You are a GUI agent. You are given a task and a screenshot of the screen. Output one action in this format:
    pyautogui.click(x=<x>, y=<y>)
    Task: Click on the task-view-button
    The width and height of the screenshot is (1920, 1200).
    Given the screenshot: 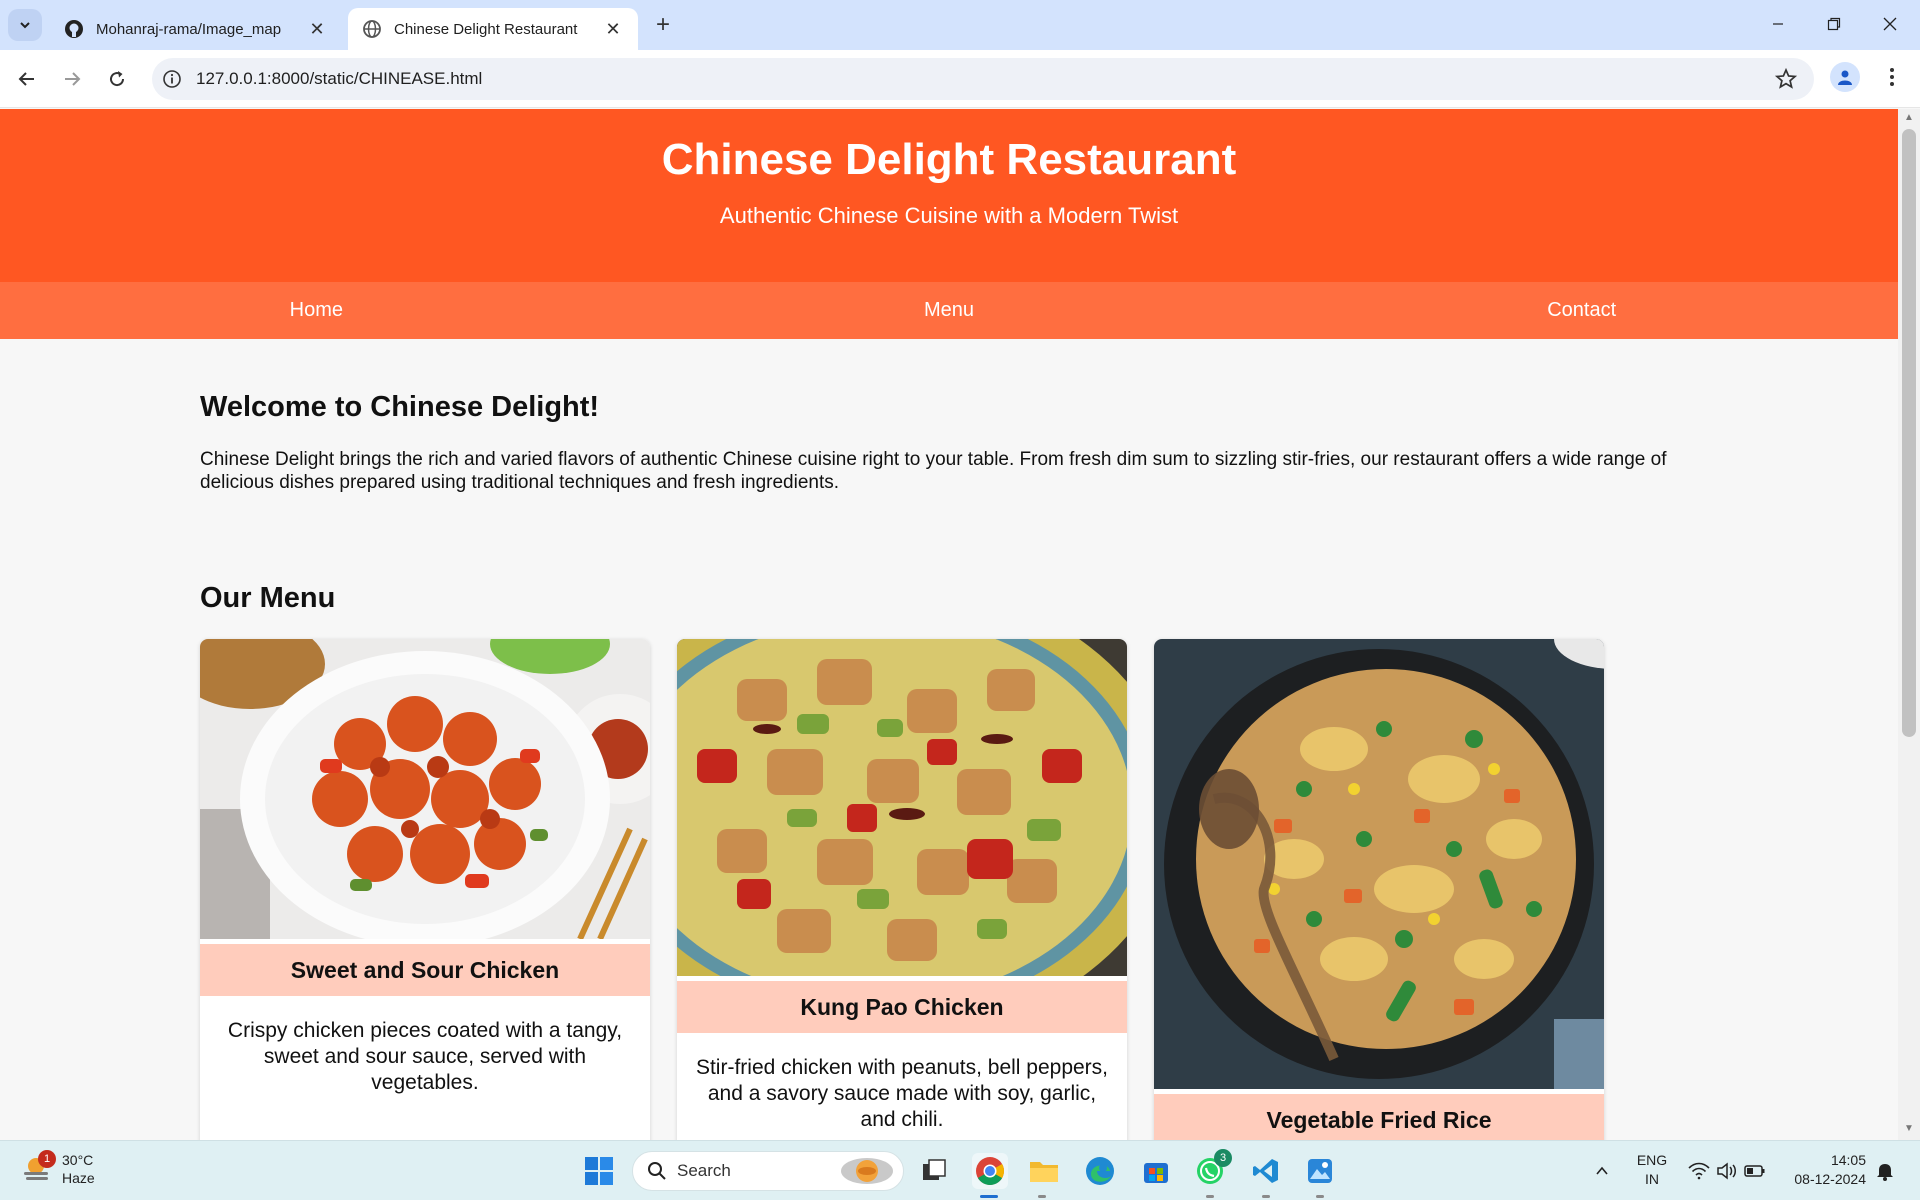 What is the action you would take?
    pyautogui.click(x=934, y=1171)
    